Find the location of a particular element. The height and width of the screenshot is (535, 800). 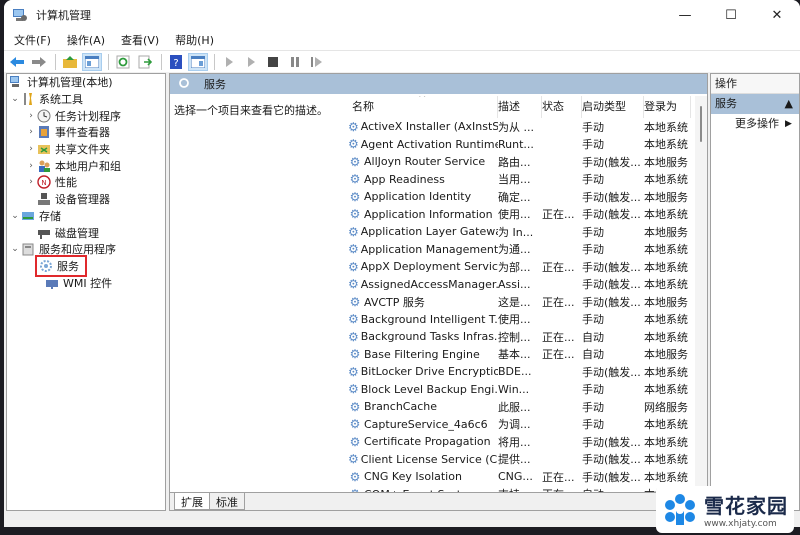

forward-icon is located at coordinates (39, 62).